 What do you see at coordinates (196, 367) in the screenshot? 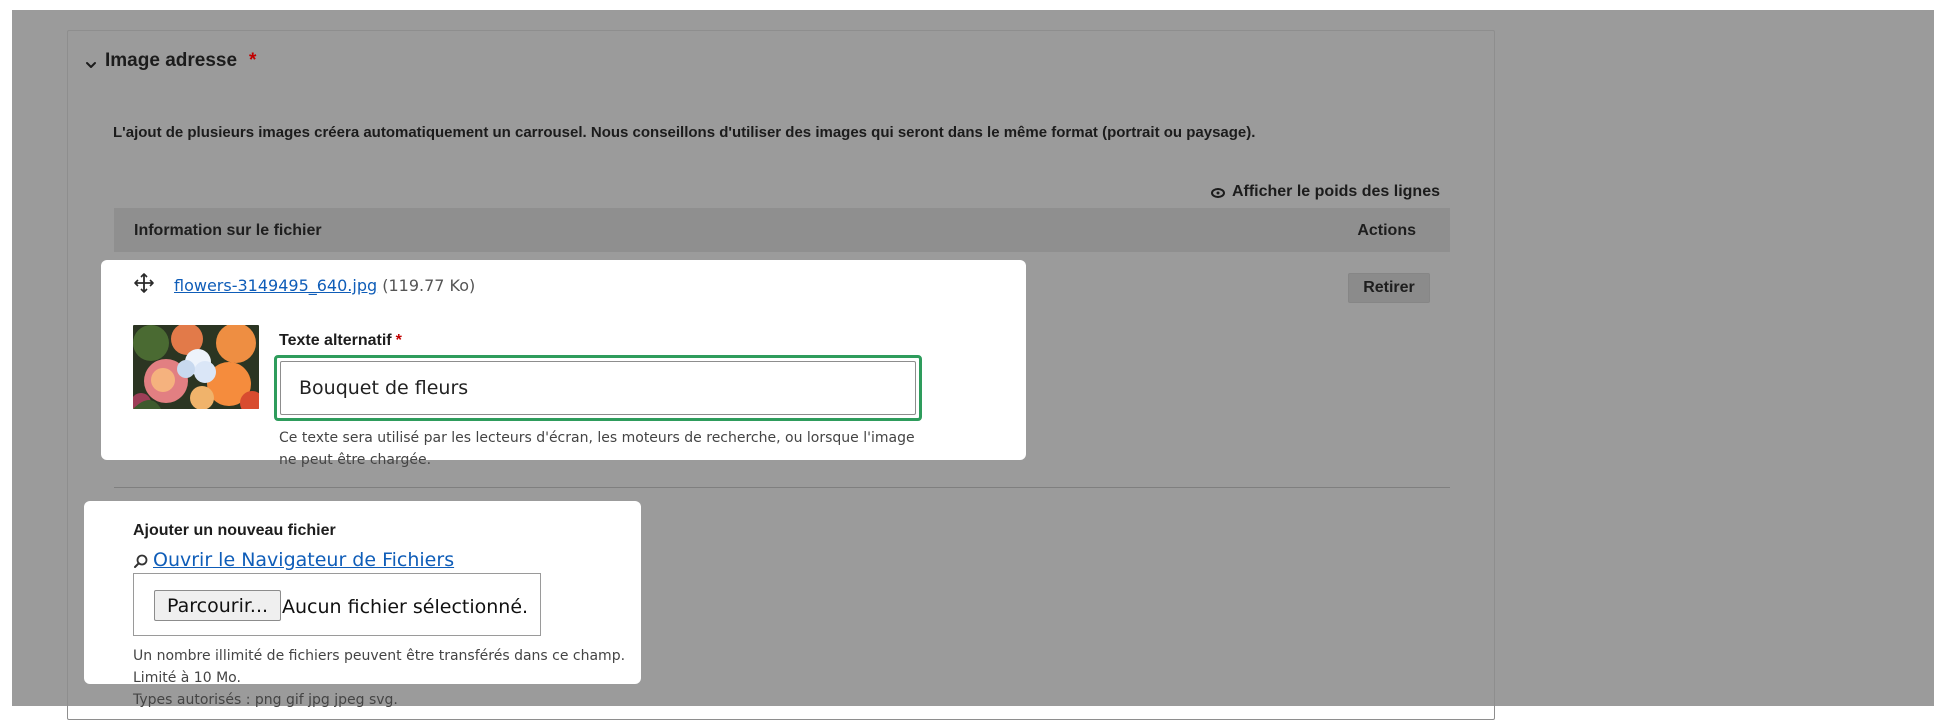
I see `image-thumbnail` at bounding box center [196, 367].